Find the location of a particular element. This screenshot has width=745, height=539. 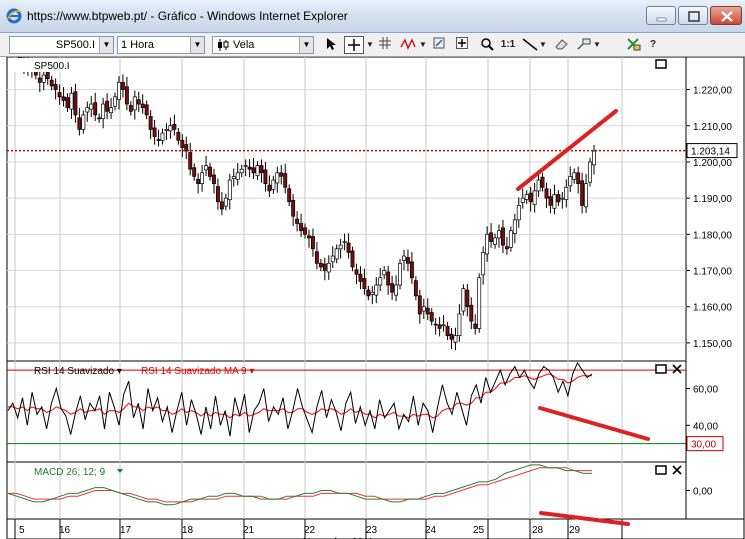

chart-type-dropdown-arrow: ▼ is located at coordinates (306, 45).